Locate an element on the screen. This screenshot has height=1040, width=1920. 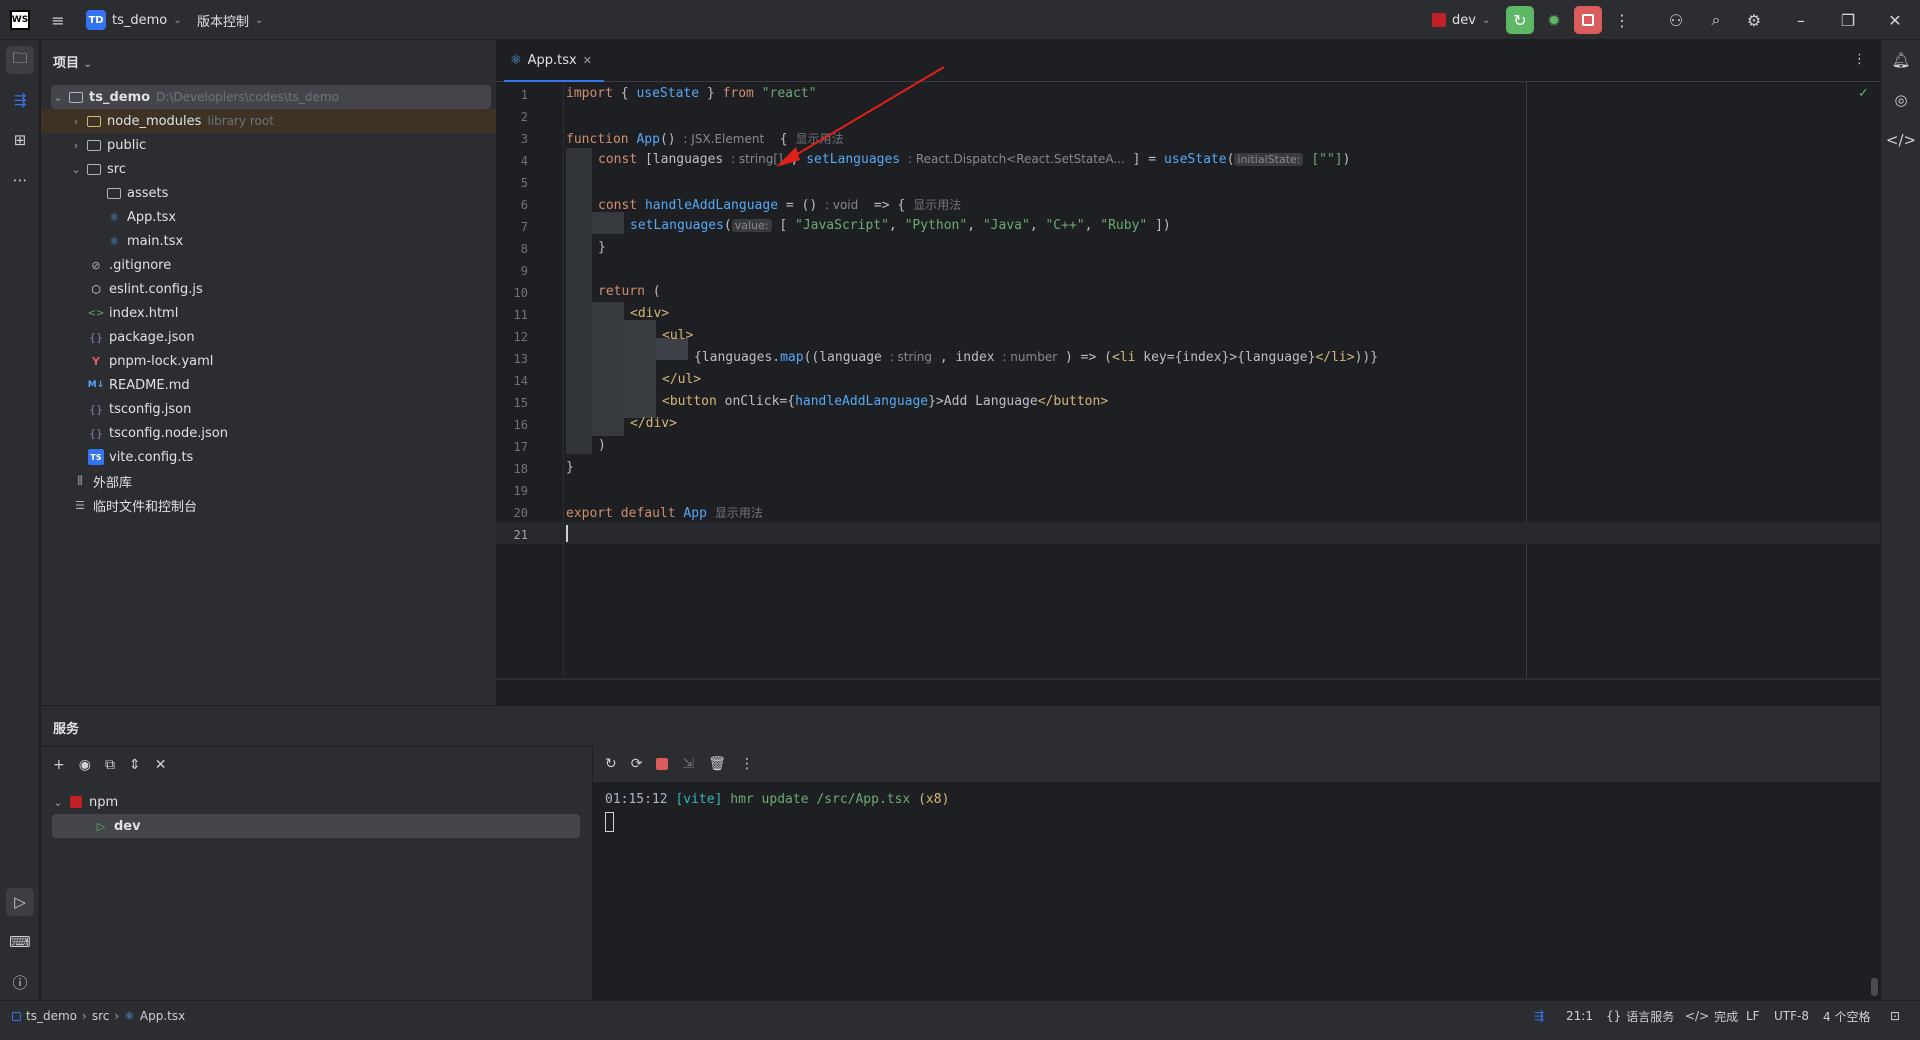
tree-item-assets: assets is located at coordinates (268, 193).